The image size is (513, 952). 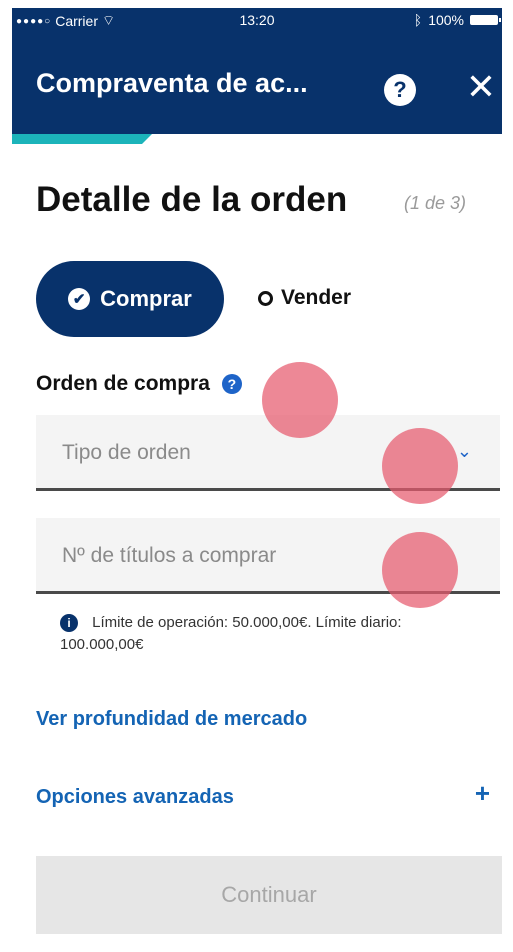 What do you see at coordinates (126, 452) in the screenshot?
I see `order-type-placeholder: Tipo de orden` at bounding box center [126, 452].